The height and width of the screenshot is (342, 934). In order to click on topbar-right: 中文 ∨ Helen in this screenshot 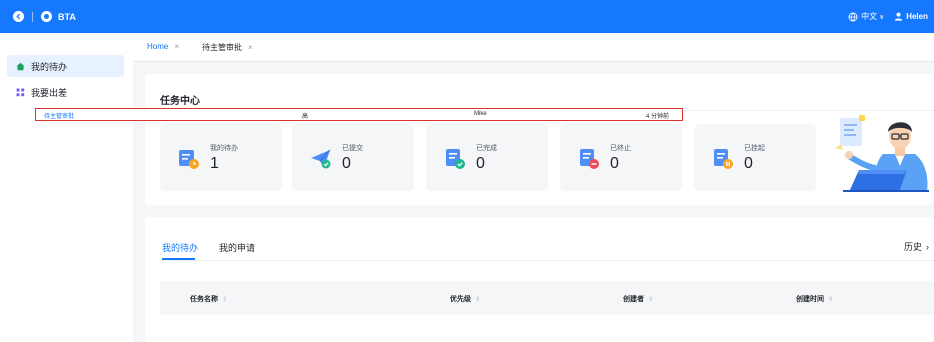, I will do `click(888, 16)`.